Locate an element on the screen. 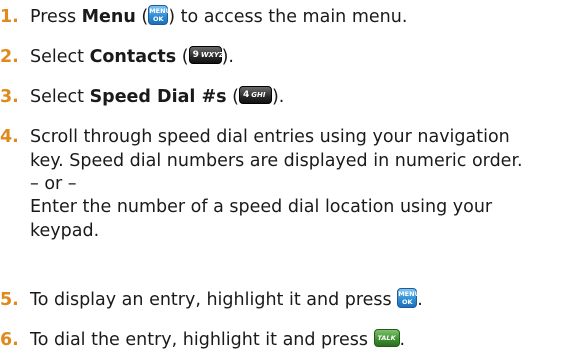  step-number: 3. is located at coordinates (9, 97).